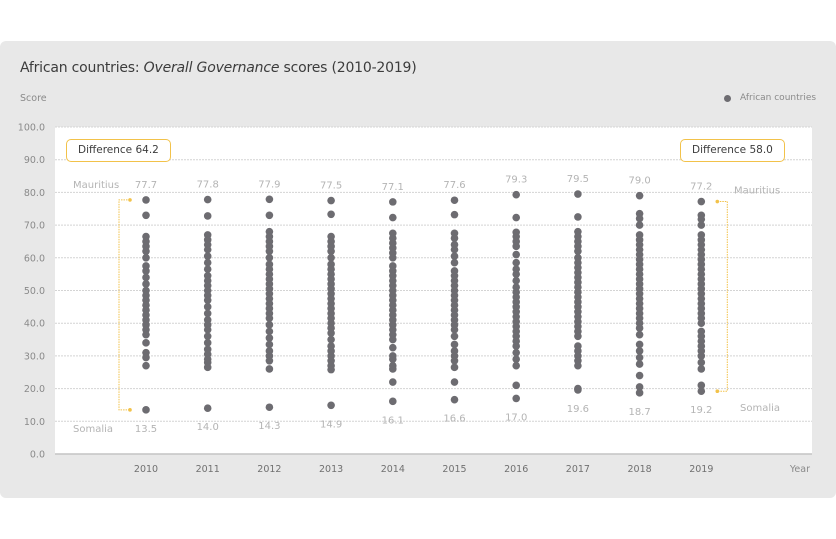 The height and width of the screenshot is (539, 836). I want to click on max-value-label: 77.7, so click(146, 185).